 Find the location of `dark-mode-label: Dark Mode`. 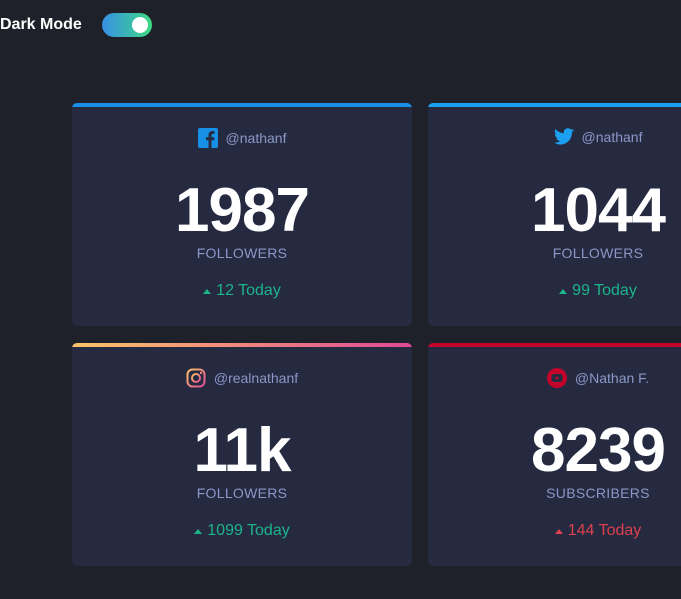

dark-mode-label: Dark Mode is located at coordinates (41, 24).